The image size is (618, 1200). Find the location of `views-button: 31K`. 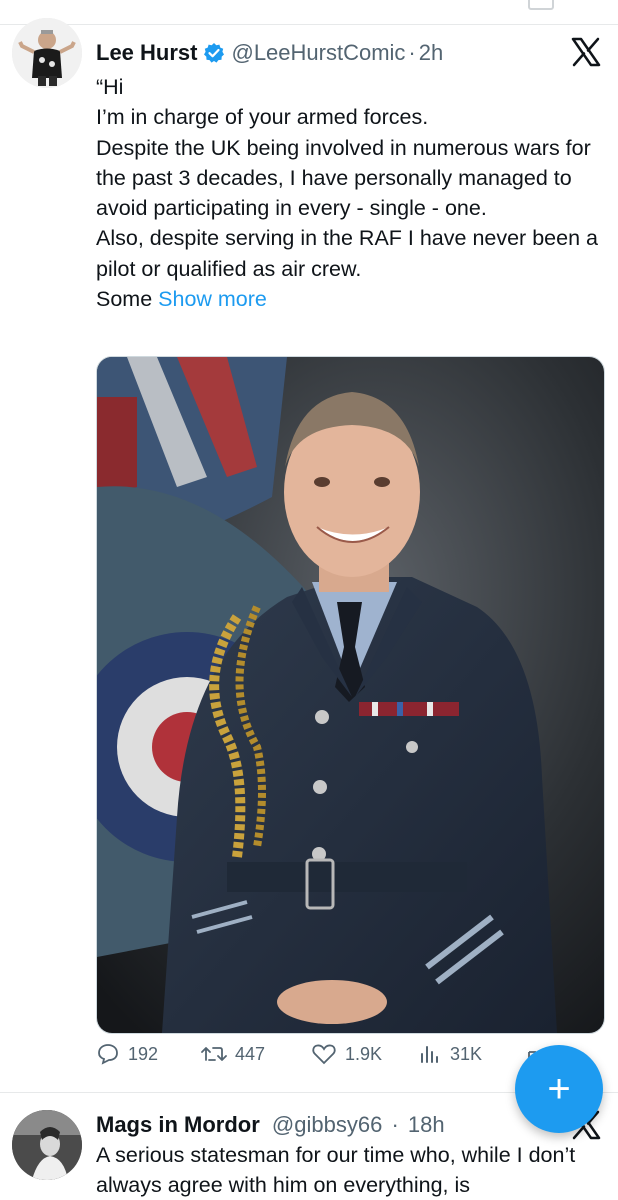

views-button: 31K is located at coordinates (450, 1054).